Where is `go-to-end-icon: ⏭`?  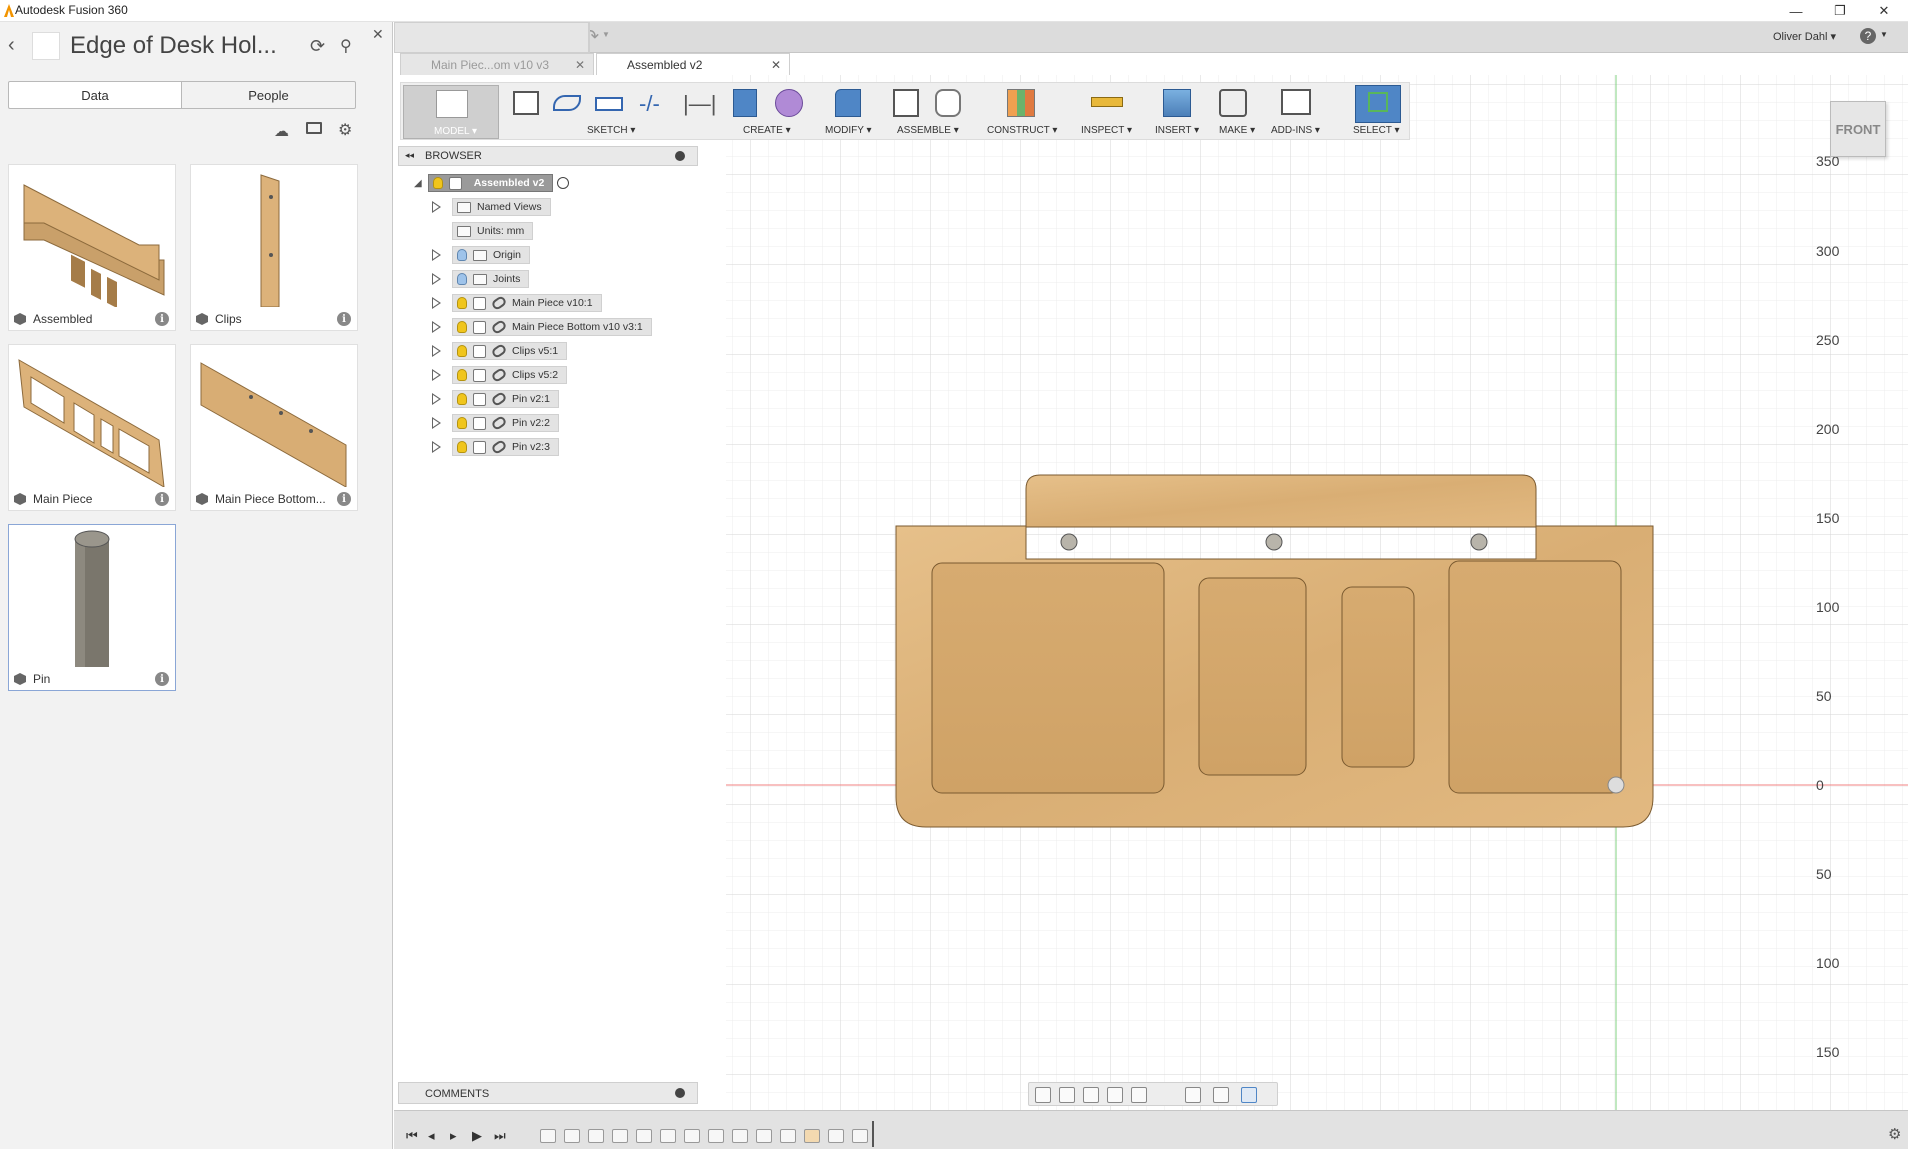
go-to-end-icon: ⏭ is located at coordinates (500, 1136).